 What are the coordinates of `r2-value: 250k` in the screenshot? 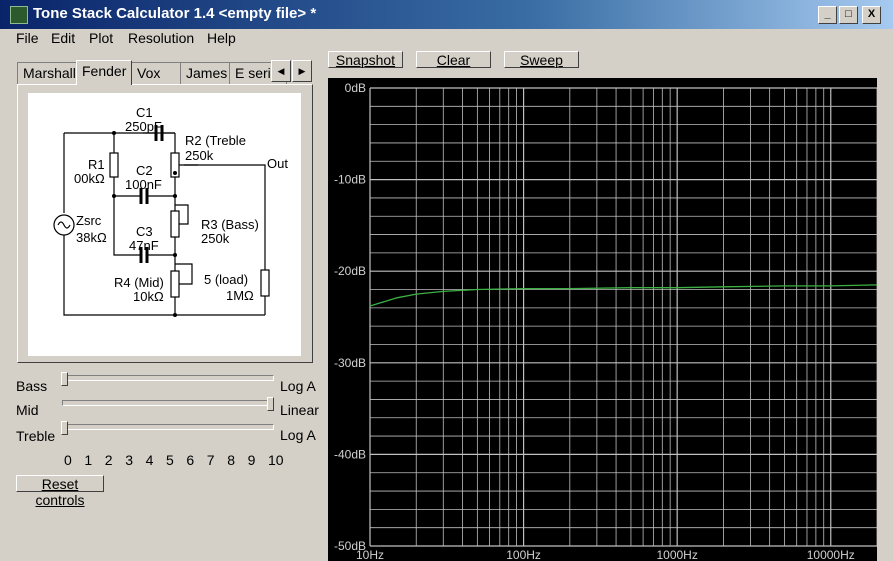 It's located at (199, 155).